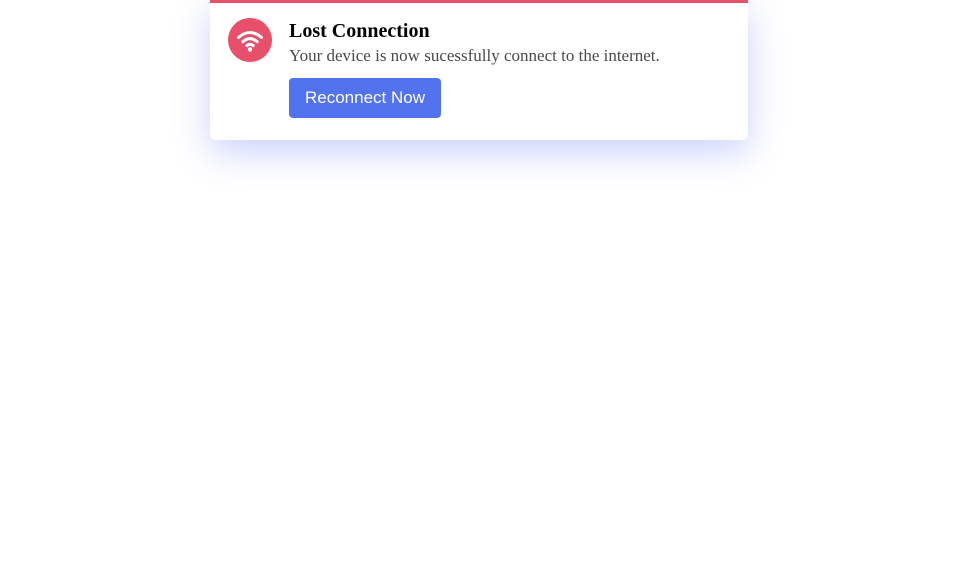 The image size is (958, 574). I want to click on toast-title: Lost Connection, so click(359, 31).